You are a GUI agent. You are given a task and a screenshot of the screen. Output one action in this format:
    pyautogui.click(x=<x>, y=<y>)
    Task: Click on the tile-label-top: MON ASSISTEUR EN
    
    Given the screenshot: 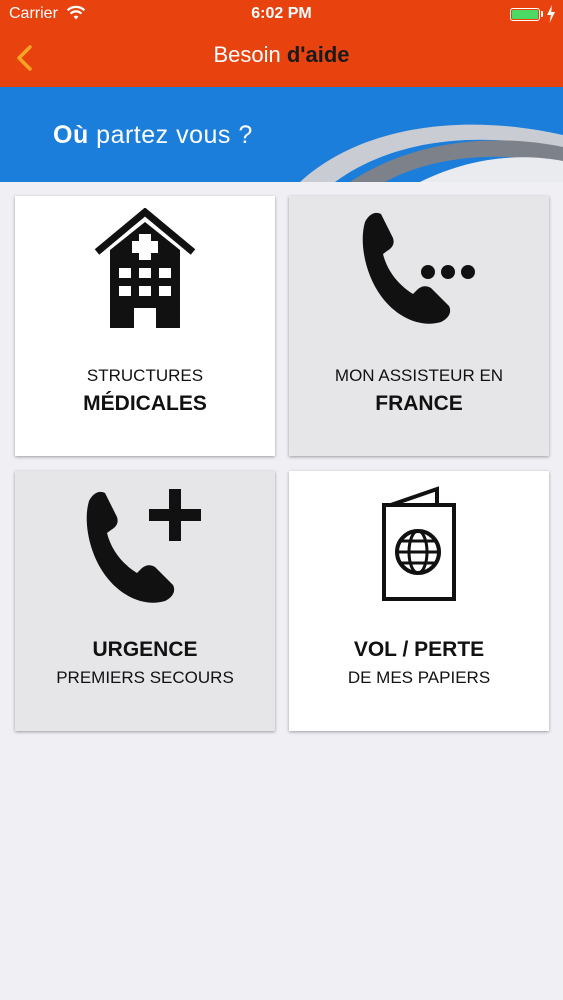 What is the action you would take?
    pyautogui.click(x=419, y=375)
    